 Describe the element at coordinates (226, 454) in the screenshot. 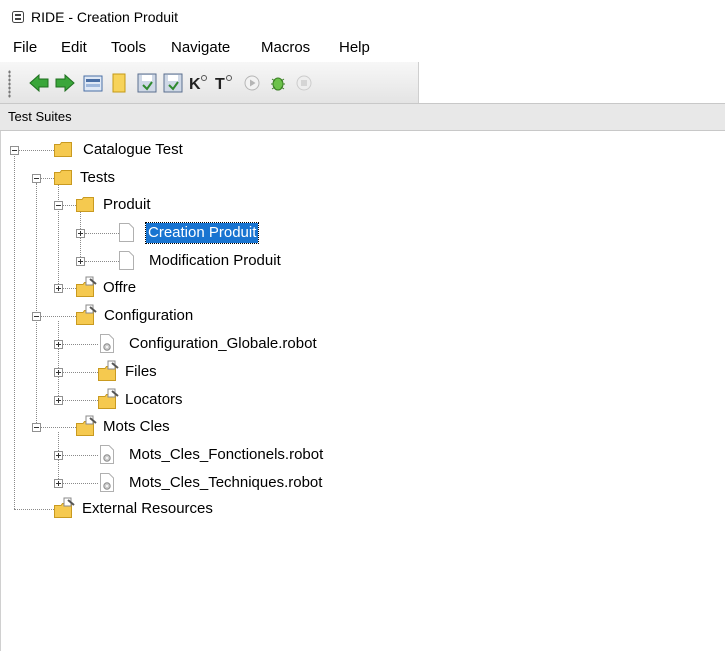

I see `tree-item-label: Mots_Cles_Fonctionels.robot` at that location.